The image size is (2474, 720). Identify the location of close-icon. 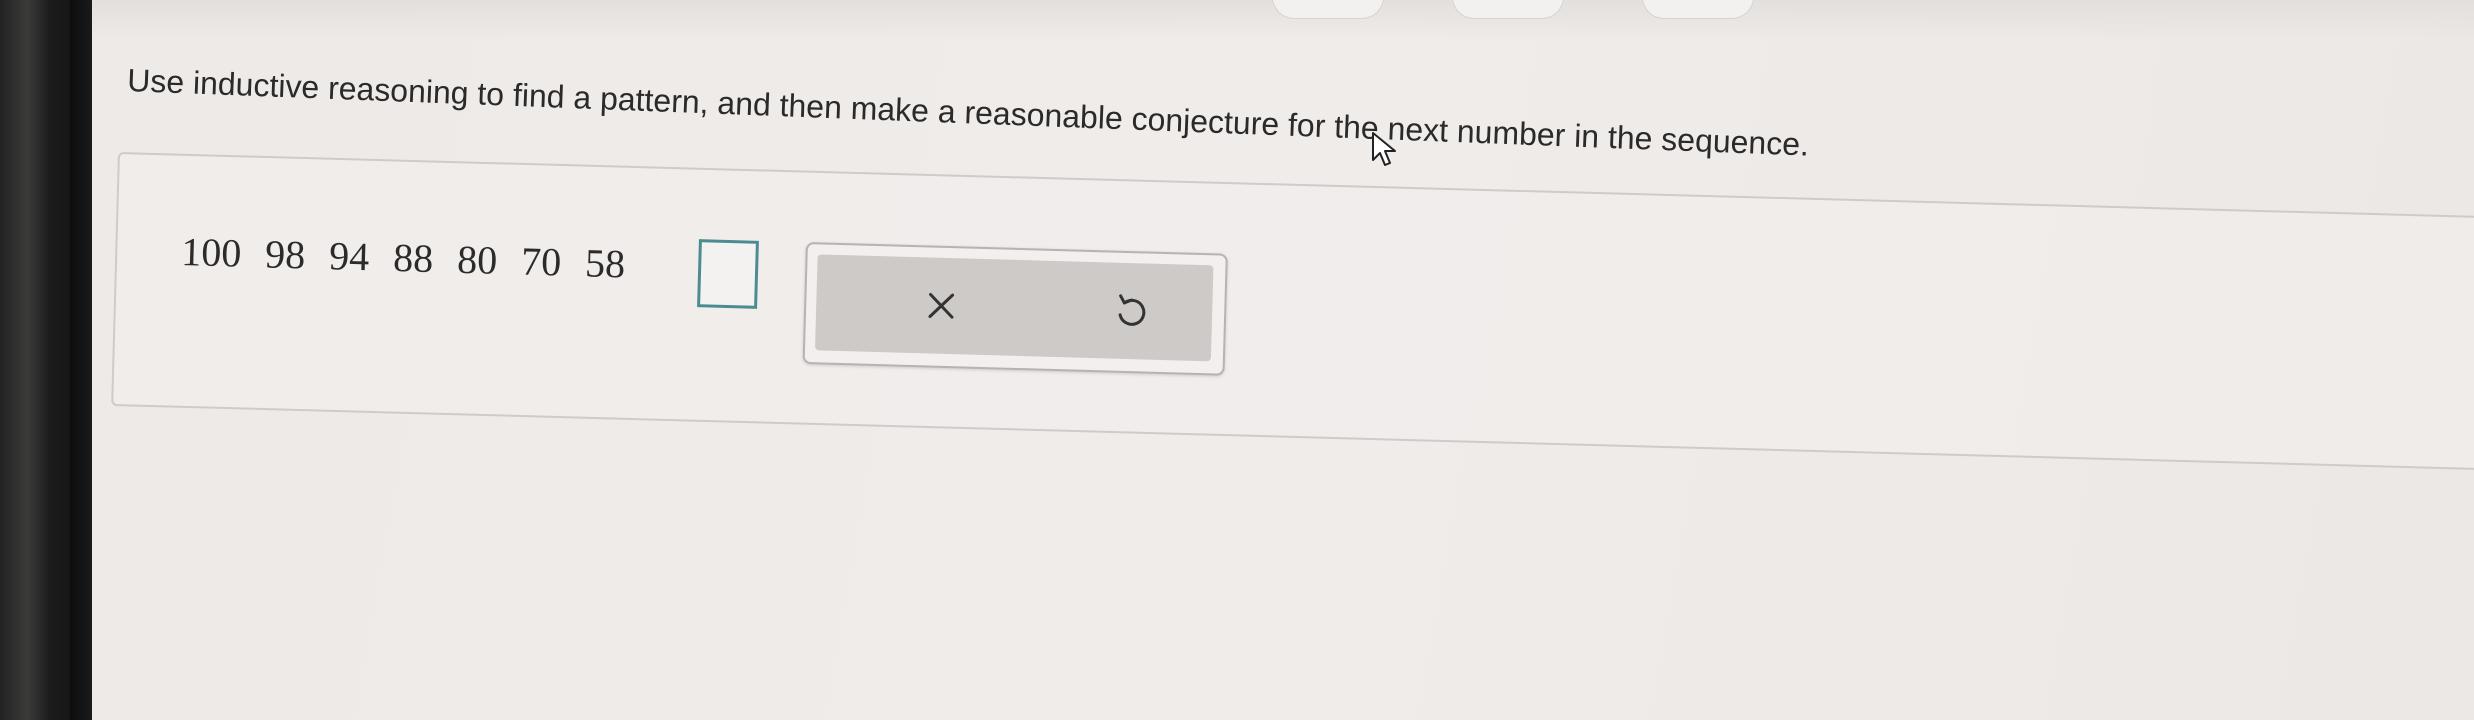
(941, 305).